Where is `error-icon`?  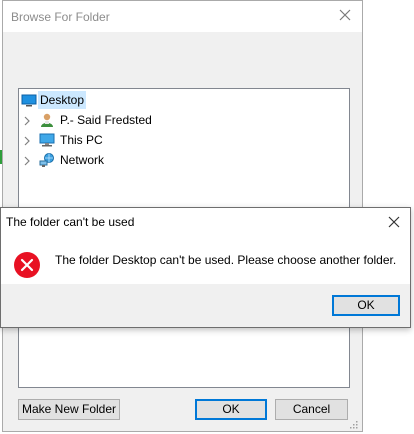 error-icon is located at coordinates (27, 265).